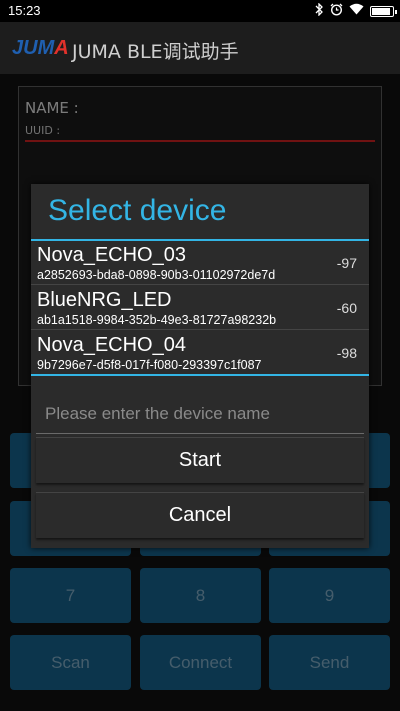  Describe the element at coordinates (200, 460) in the screenshot. I see `start-button: Start` at that location.